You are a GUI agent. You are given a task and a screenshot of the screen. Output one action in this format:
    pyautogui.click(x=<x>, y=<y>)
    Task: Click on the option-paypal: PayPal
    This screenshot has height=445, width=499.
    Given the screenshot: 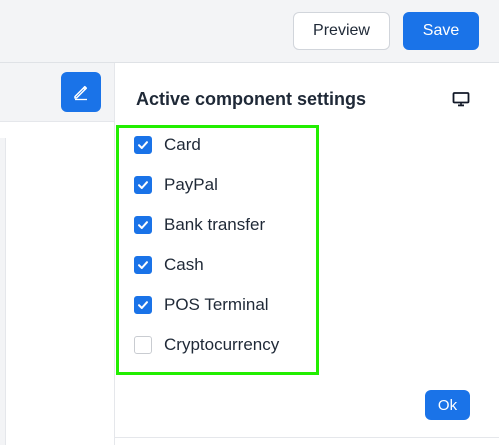 What is the action you would take?
    pyautogui.click(x=176, y=185)
    